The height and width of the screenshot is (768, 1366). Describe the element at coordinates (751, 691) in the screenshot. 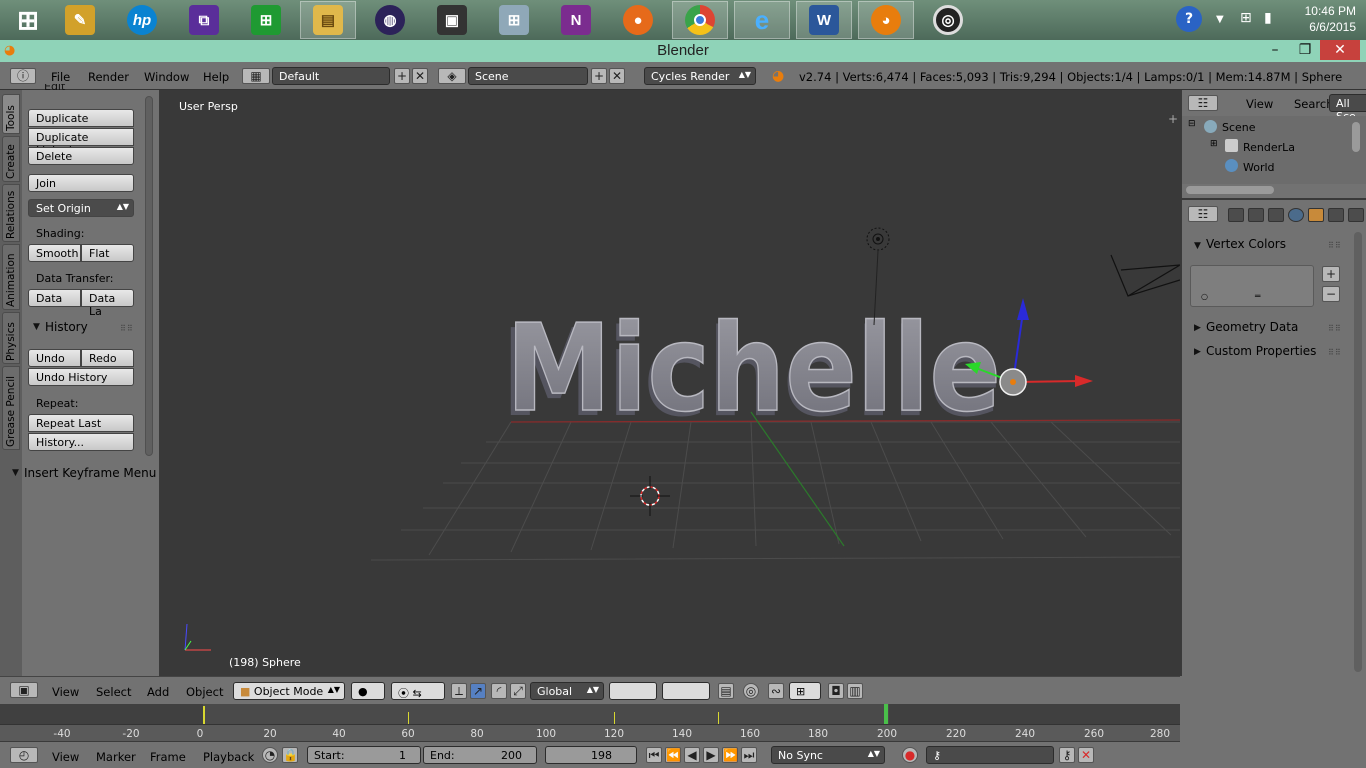

I see `proportional-edit-icon: ◎` at that location.